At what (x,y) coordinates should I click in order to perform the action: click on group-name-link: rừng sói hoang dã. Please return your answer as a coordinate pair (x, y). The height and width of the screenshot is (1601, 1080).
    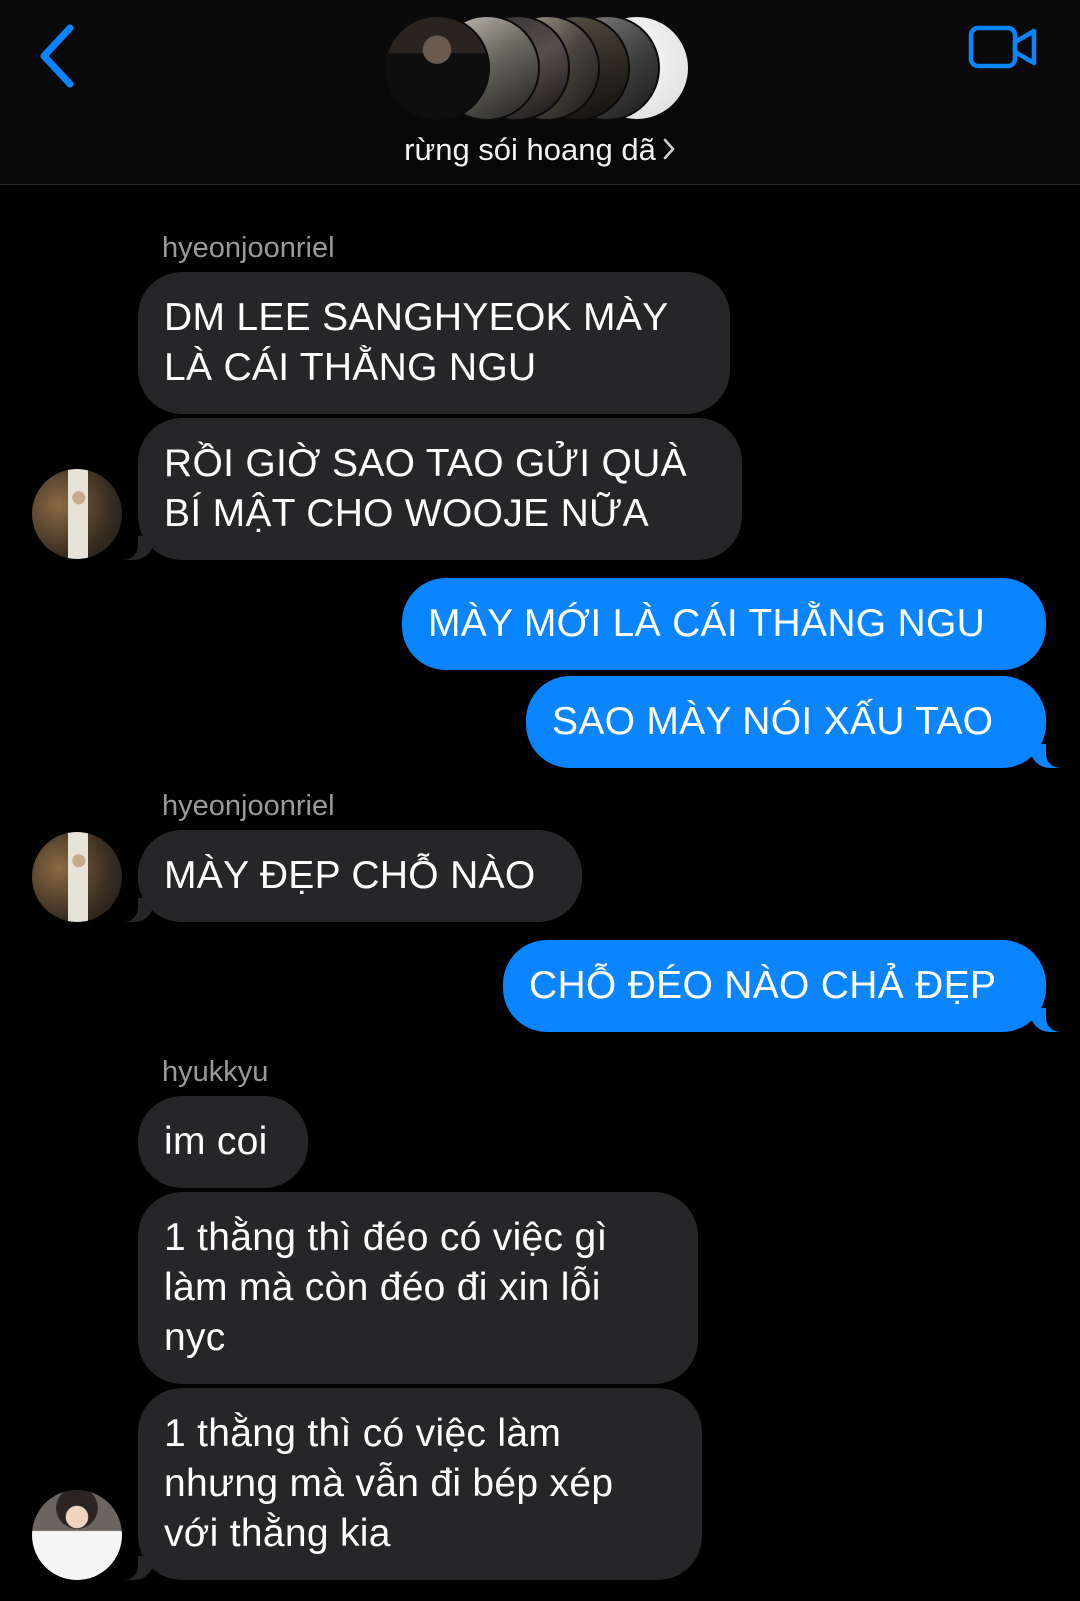
    Looking at the image, I should click on (540, 150).